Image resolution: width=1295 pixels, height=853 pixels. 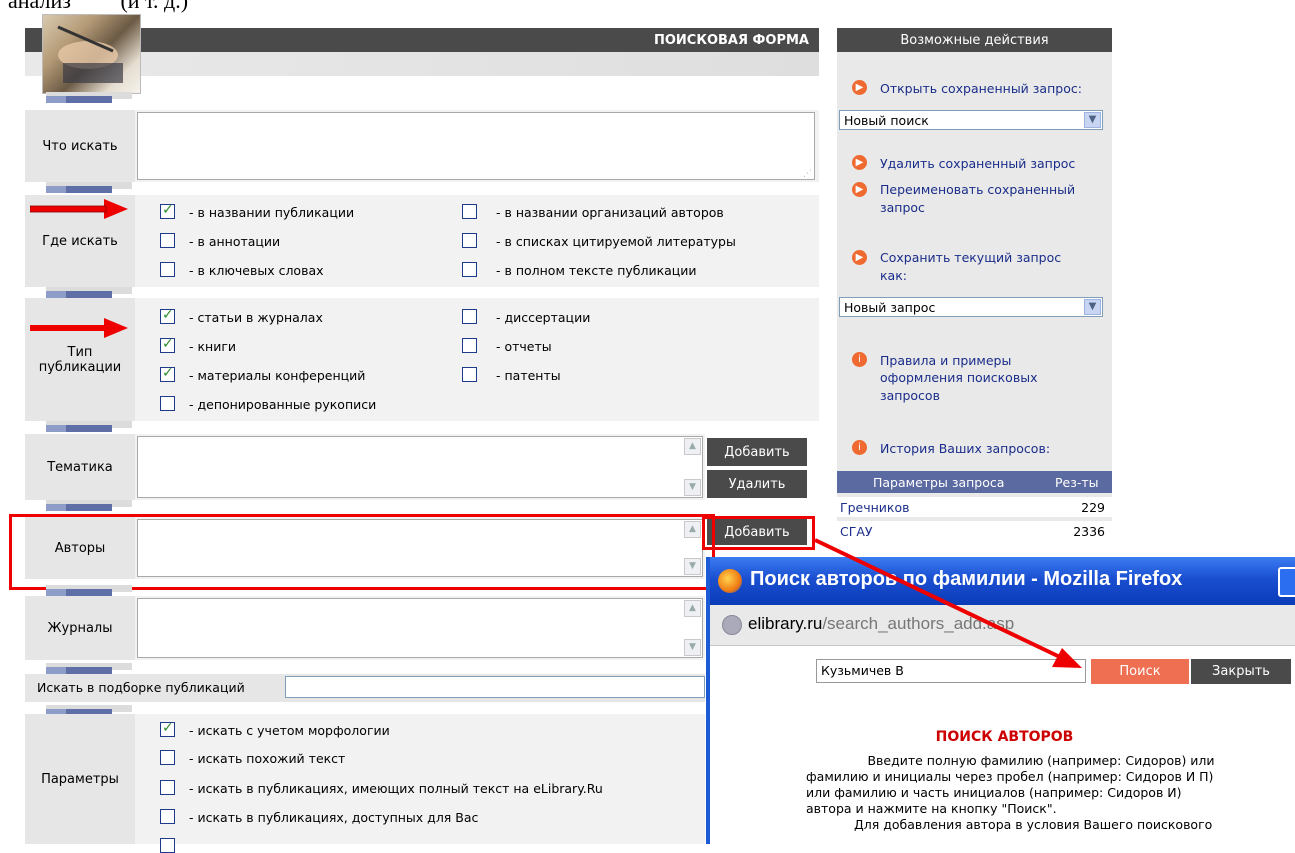 What do you see at coordinates (167, 373) in the screenshot?
I see `checkbox-type-conferences` at bounding box center [167, 373].